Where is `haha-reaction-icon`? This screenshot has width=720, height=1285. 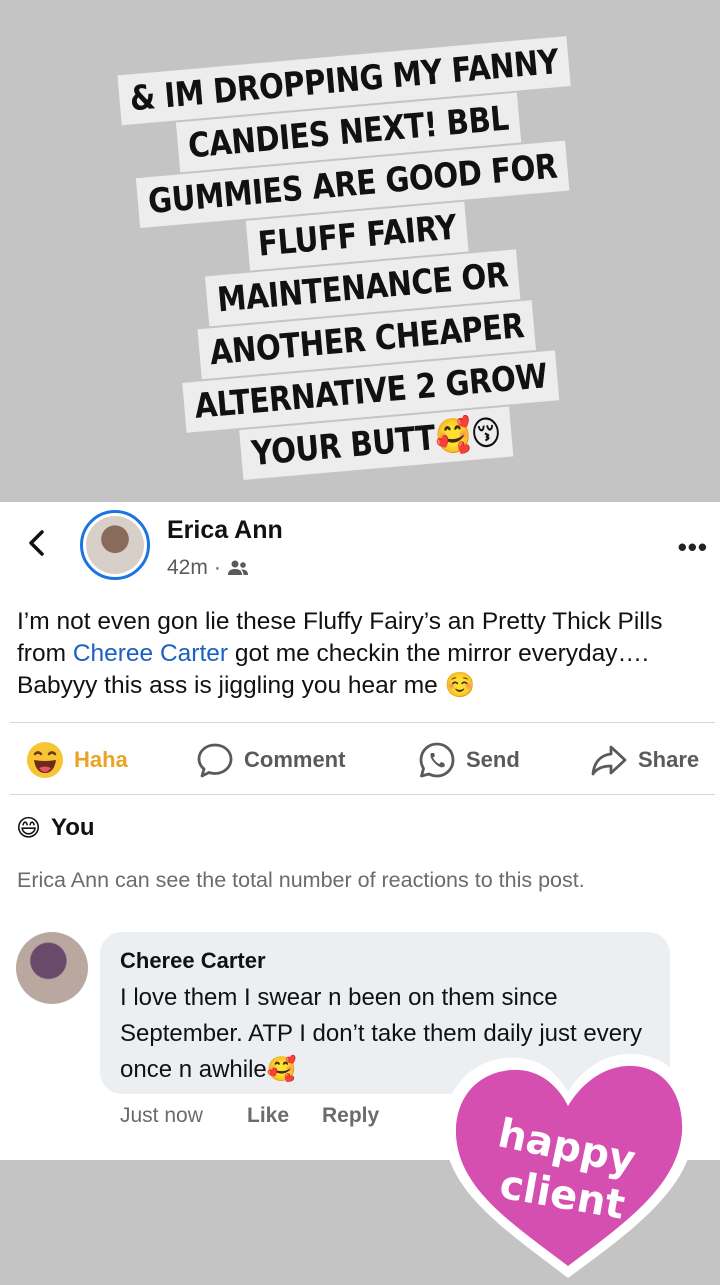
haha-reaction-icon is located at coordinates (45, 760).